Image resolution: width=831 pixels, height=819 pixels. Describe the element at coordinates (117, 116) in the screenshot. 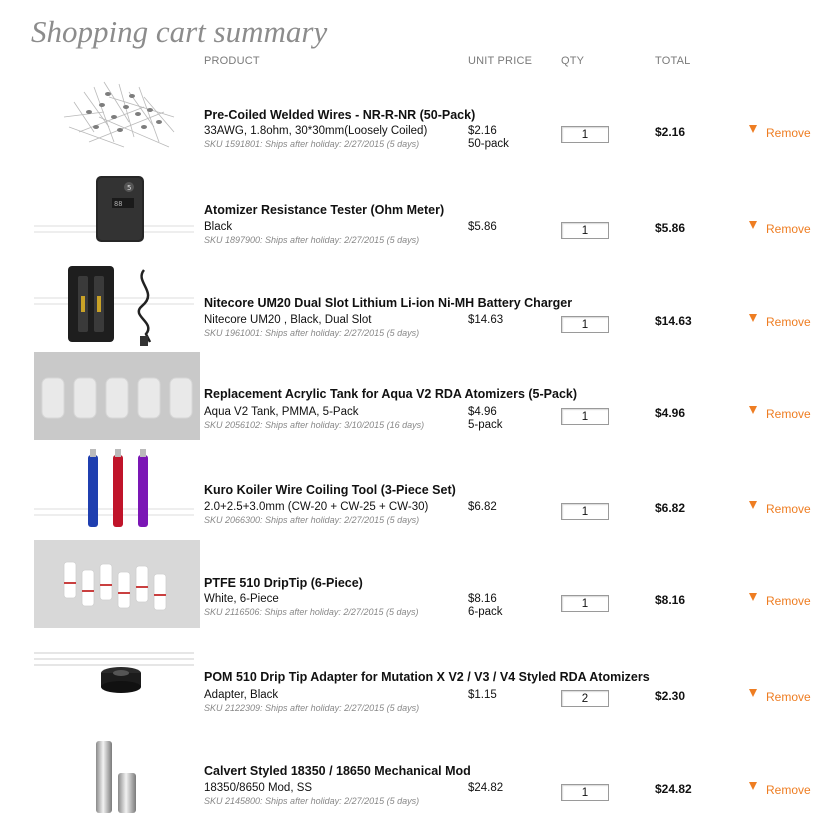

I see `product-image-coiled-wires` at that location.